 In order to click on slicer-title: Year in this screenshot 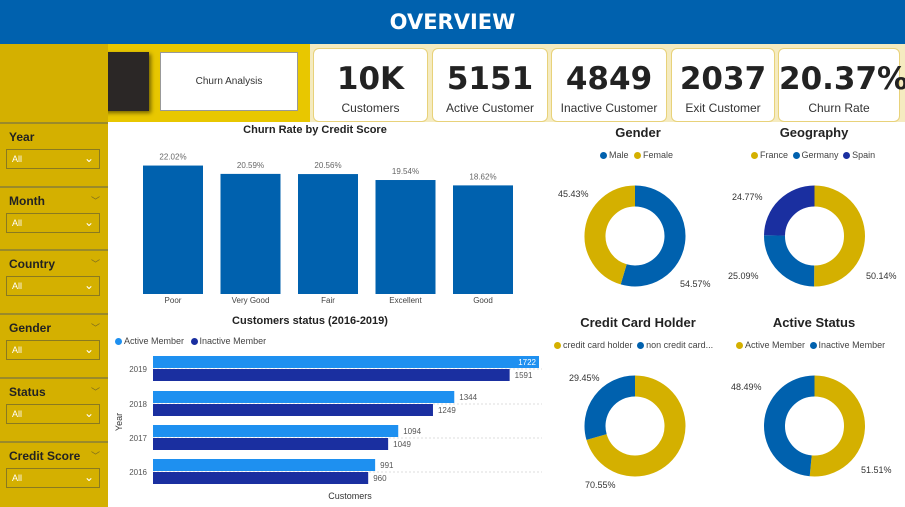, I will do `click(22, 137)`.